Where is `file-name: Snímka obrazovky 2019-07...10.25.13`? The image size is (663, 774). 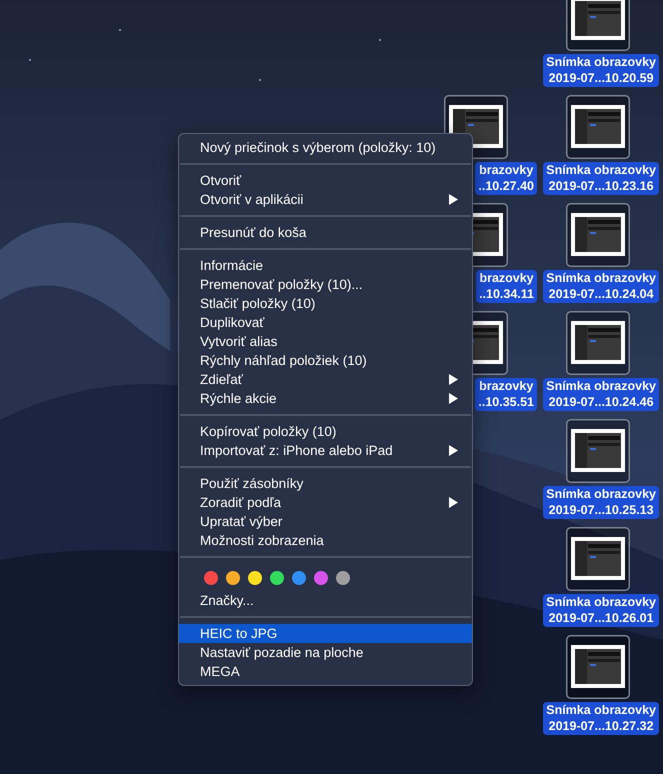 file-name: Snímka obrazovky 2019-07...10.25.13 is located at coordinates (601, 502).